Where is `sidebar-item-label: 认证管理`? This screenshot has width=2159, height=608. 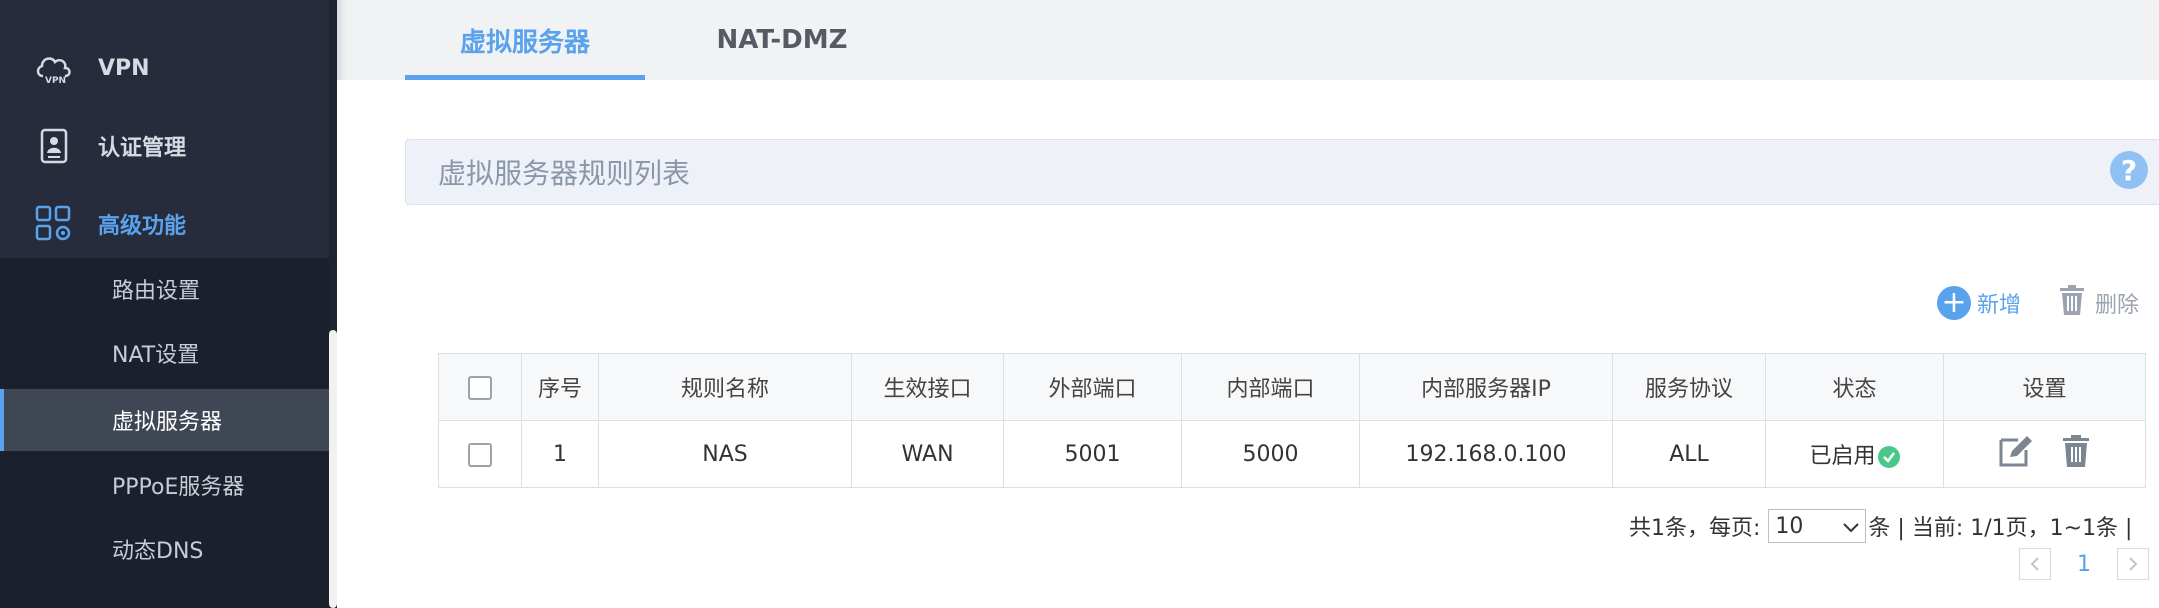 sidebar-item-label: 认证管理 is located at coordinates (142, 148).